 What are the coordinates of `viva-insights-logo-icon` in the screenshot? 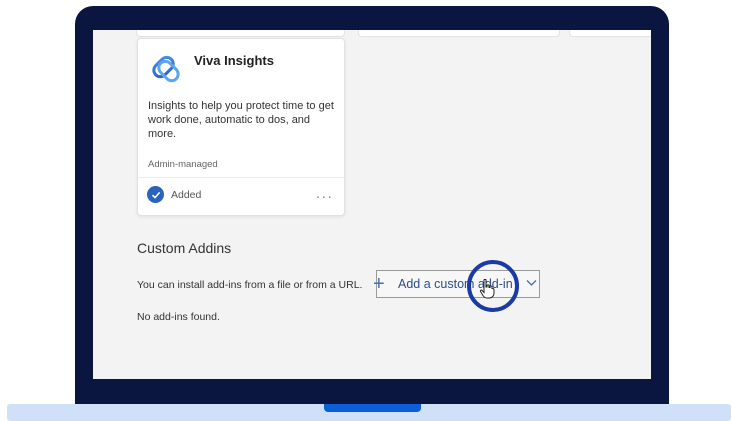 It's located at (166, 69).